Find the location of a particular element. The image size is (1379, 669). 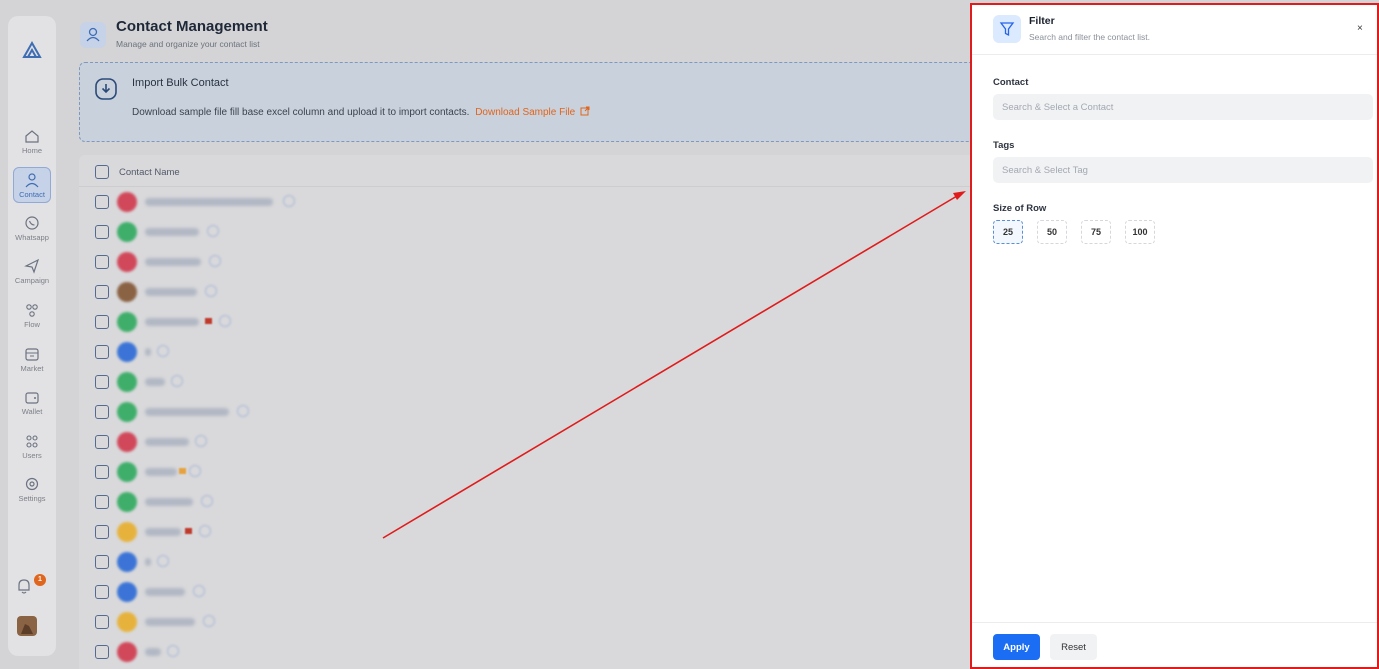

tags-search-input is located at coordinates (1183, 170).